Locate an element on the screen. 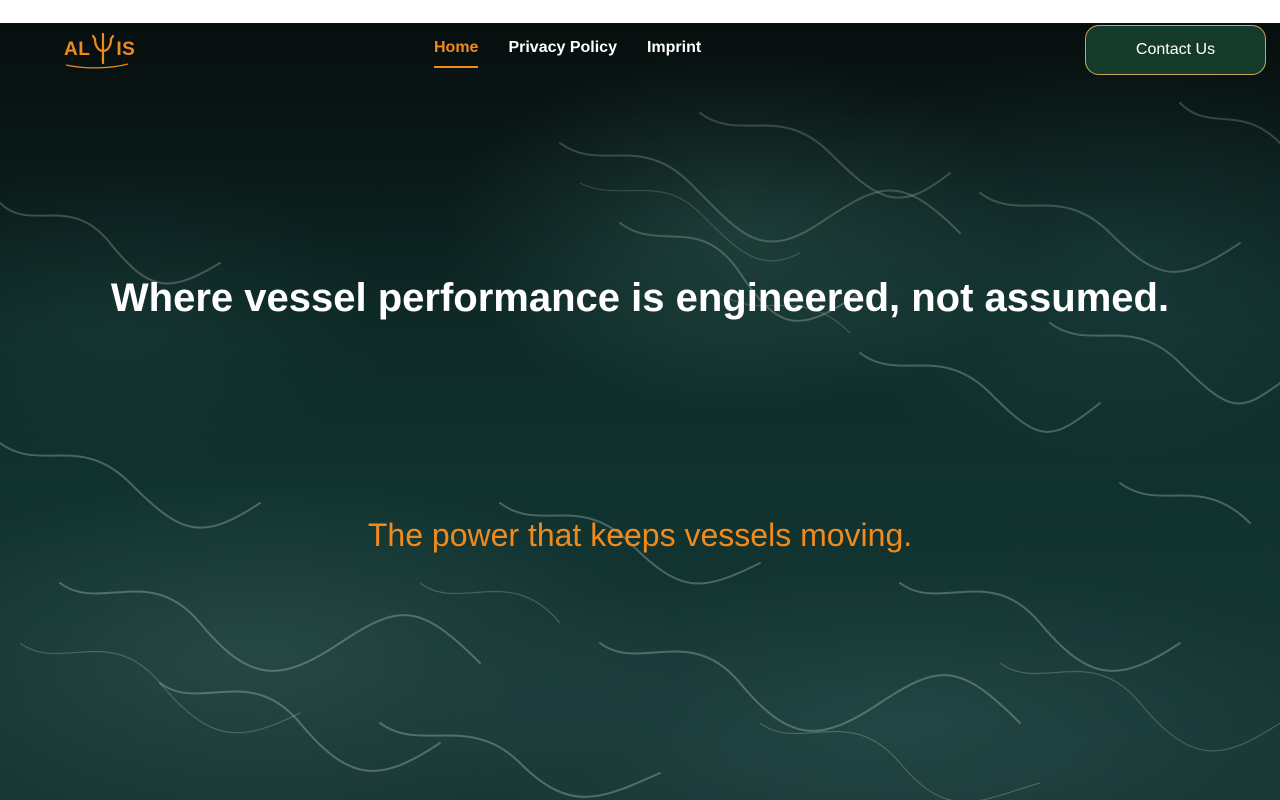 Image resolution: width=1280 pixels, height=800 pixels. main-nav: Home Privacy Policy Imprint is located at coordinates (567, 53).